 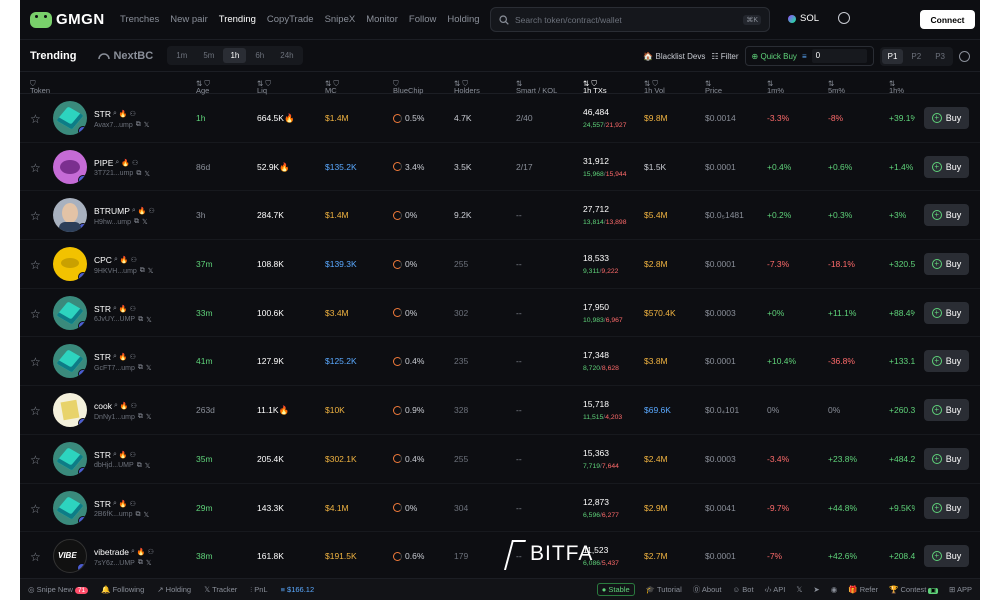 I want to click on token-name: cook ⌕ 🔥 ⚇, so click(x=115, y=406).